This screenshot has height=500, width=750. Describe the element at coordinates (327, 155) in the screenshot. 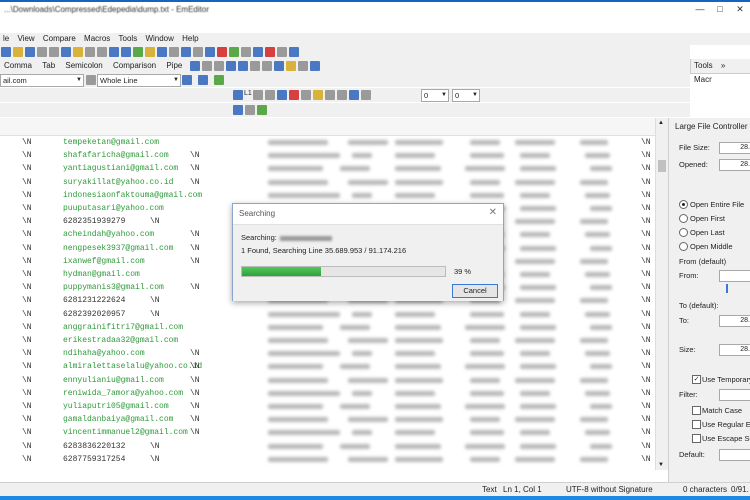

I see `table-row: \N shafafaricha@gmail.com \N \N` at that location.